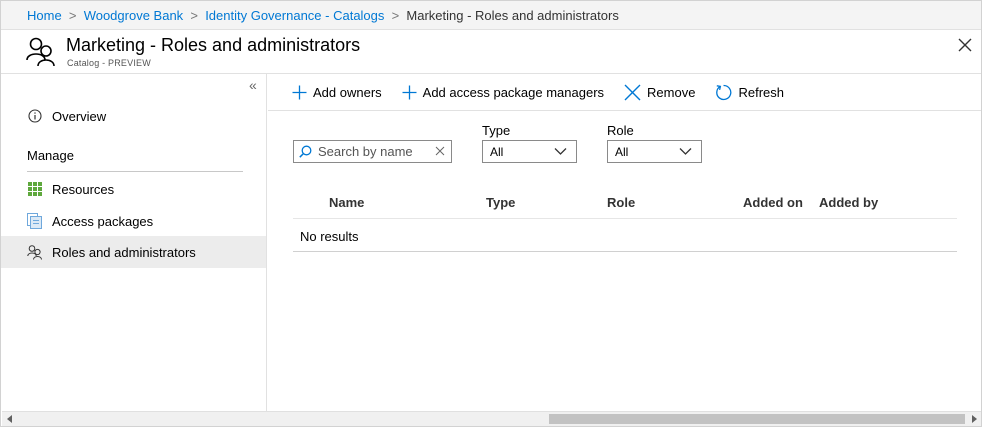  I want to click on breadcrumb-catalogs: Identity Governance - Catalogs, so click(294, 15).